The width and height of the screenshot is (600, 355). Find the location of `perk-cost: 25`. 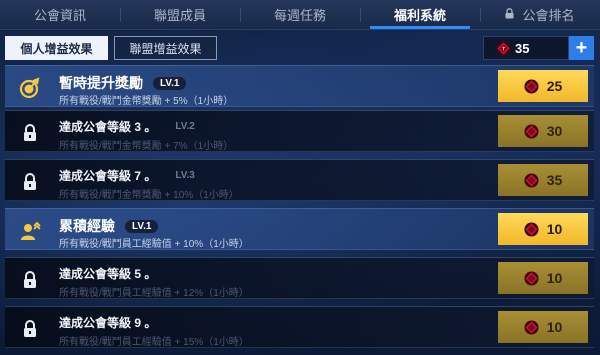

perk-cost: 25 is located at coordinates (554, 86).